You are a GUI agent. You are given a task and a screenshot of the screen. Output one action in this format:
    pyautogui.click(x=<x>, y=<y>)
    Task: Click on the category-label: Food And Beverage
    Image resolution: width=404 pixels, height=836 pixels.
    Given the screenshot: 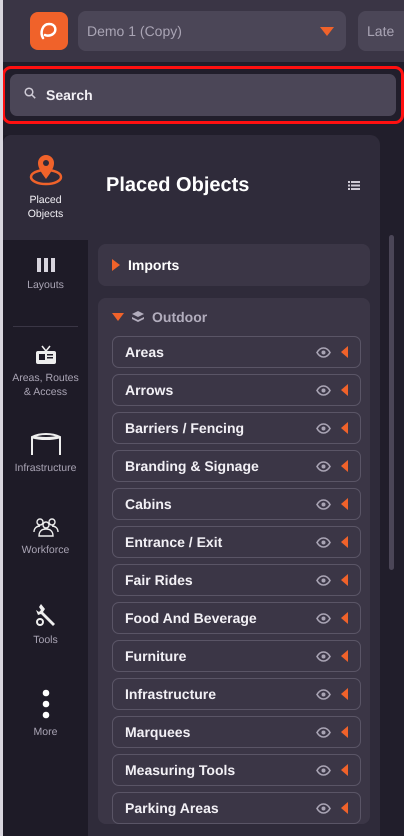 What is the action you would take?
    pyautogui.click(x=191, y=618)
    